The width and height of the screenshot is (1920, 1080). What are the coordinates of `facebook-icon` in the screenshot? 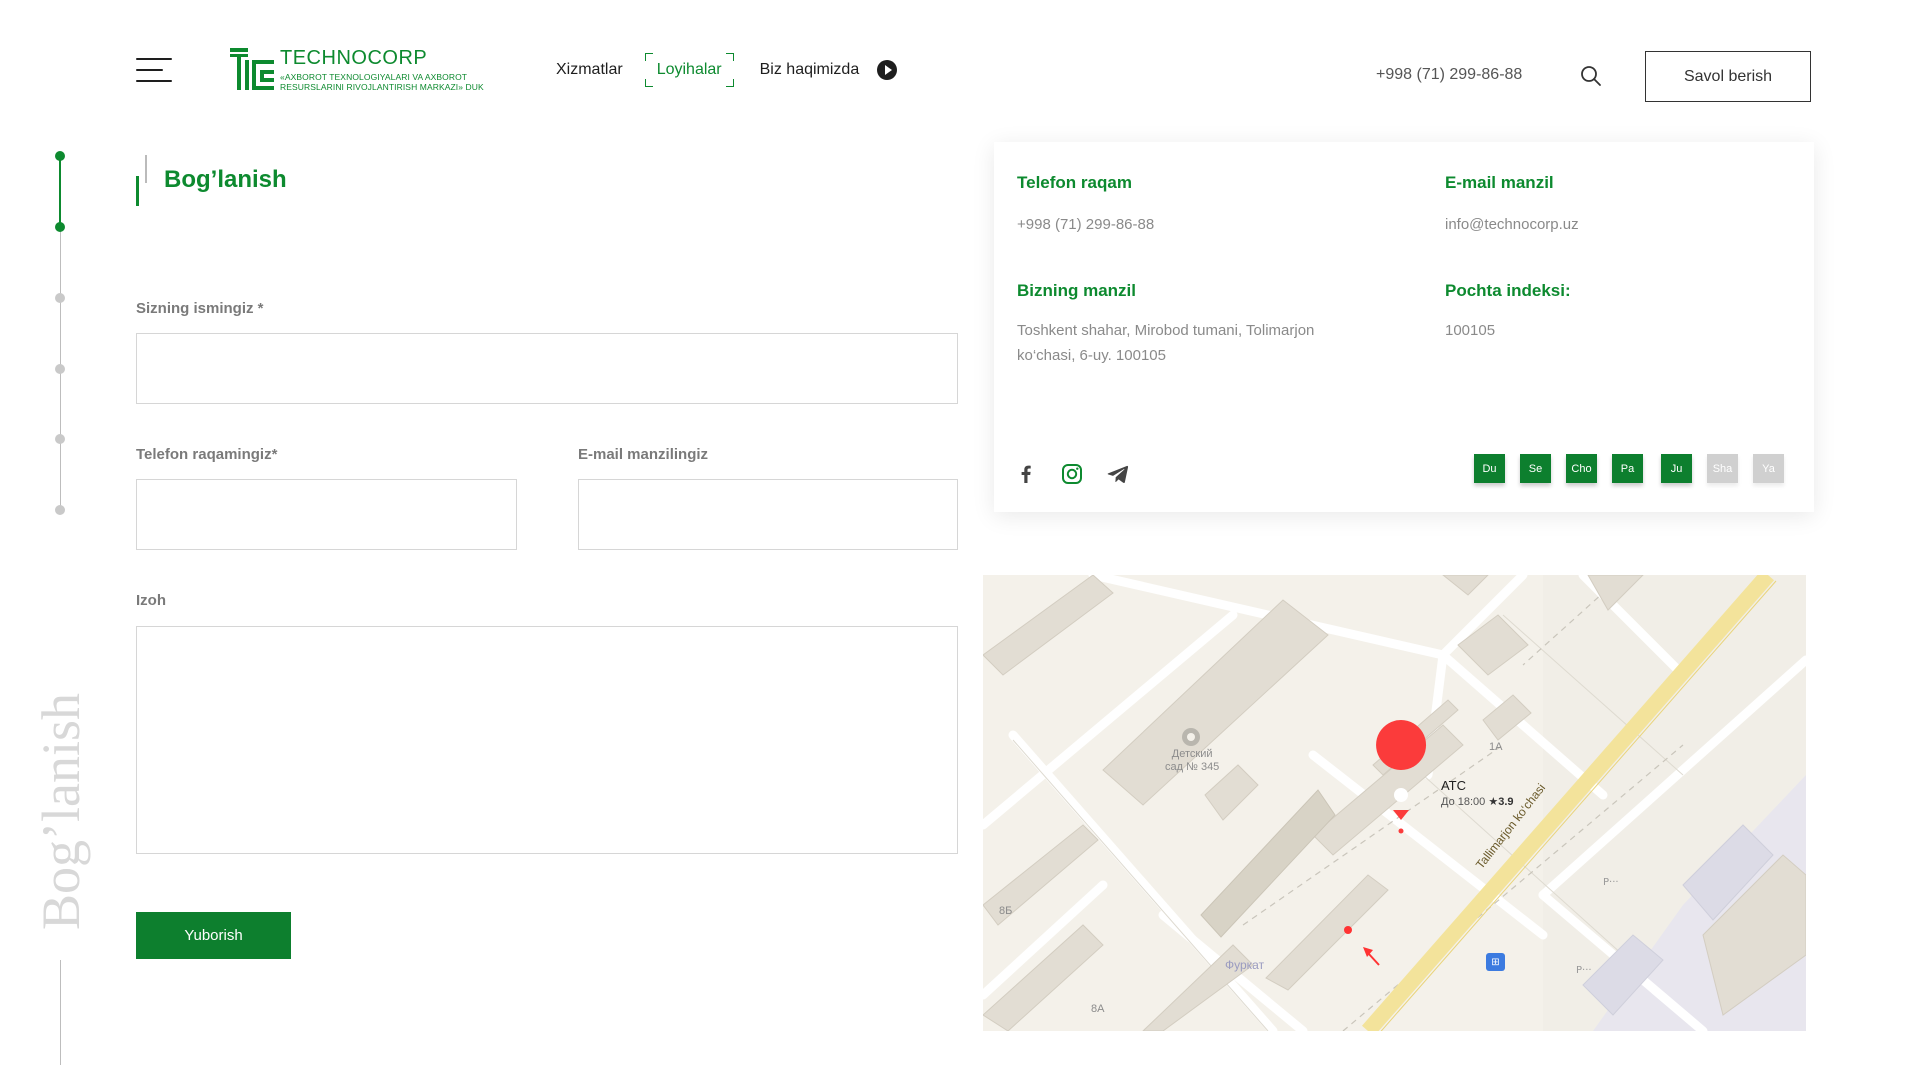 It's located at (1026, 474).